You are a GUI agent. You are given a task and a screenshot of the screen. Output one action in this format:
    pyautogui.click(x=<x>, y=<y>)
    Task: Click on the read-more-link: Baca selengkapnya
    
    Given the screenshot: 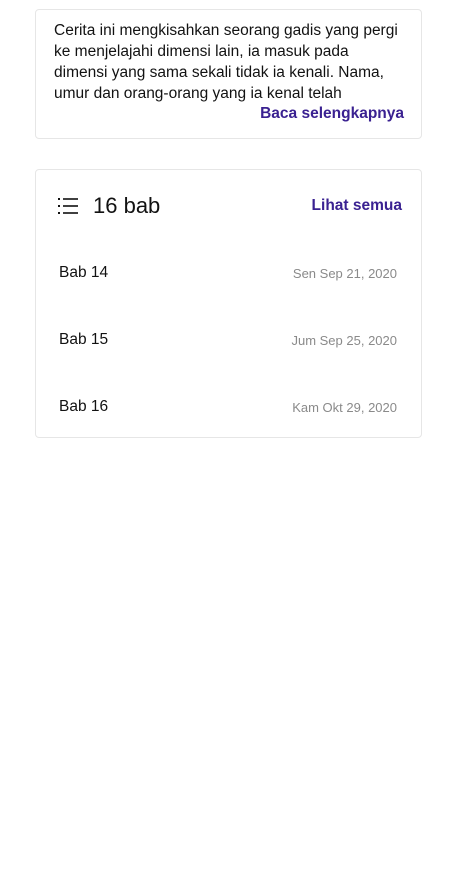 What is the action you would take?
    pyautogui.click(x=229, y=113)
    